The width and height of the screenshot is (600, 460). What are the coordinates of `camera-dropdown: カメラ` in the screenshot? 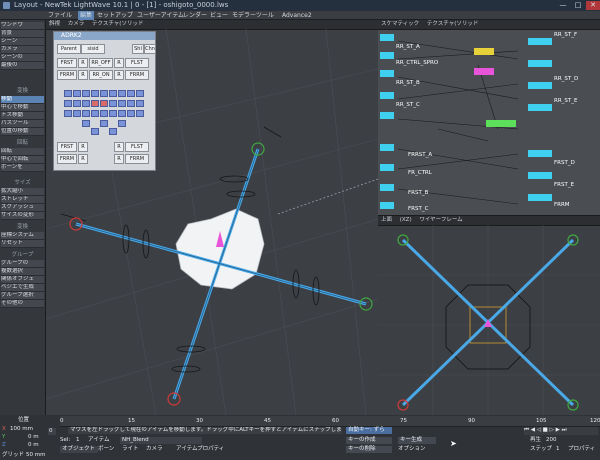 It's located at (76, 24).